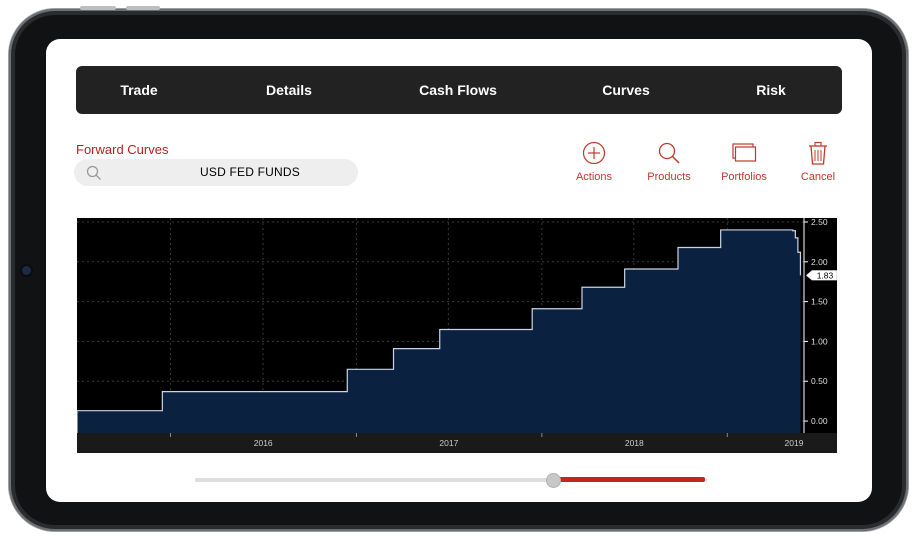 Image resolution: width=920 pixels, height=541 pixels. What do you see at coordinates (744, 177) in the screenshot?
I see `portfolios-label: Portfolios` at bounding box center [744, 177].